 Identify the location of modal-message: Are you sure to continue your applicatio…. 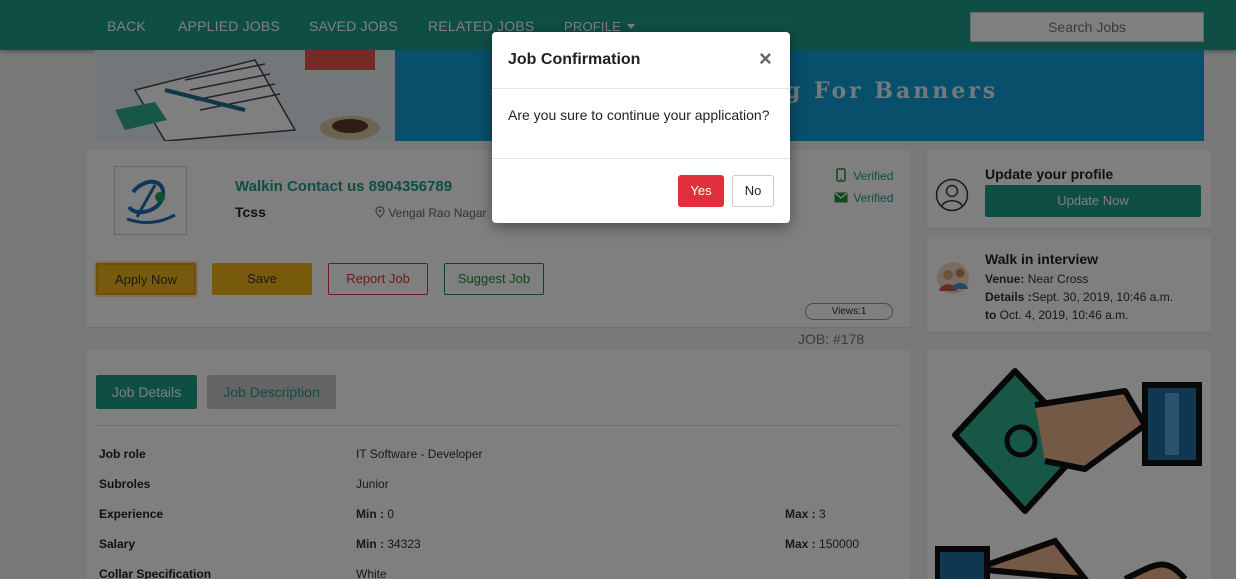
(639, 115).